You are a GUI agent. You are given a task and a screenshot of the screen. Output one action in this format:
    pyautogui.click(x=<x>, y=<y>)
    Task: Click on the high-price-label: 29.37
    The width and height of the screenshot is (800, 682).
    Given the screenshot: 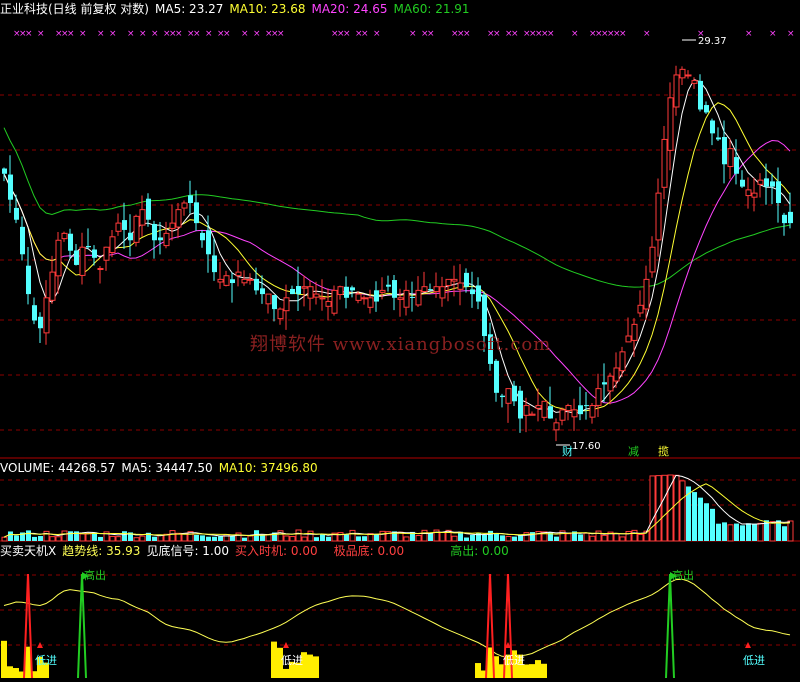 What is the action you would take?
    pyautogui.click(x=712, y=41)
    